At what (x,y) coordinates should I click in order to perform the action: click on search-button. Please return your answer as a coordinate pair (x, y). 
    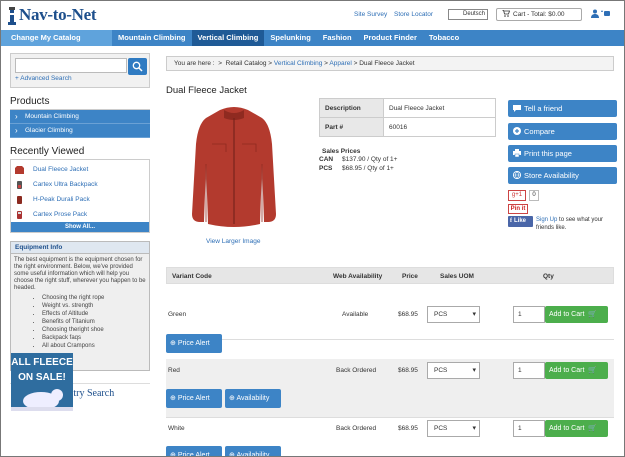
    Looking at the image, I should click on (137, 66).